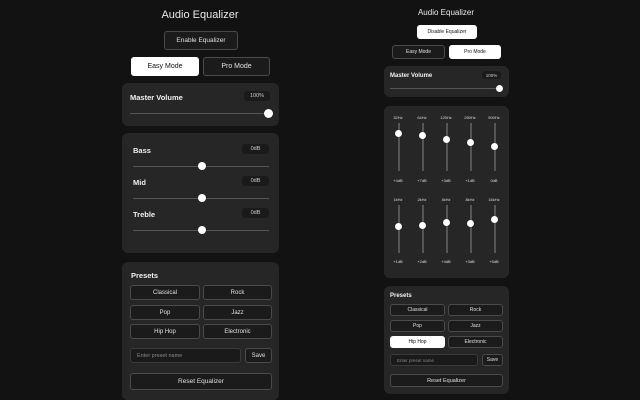 Image resolution: width=640 pixels, height=400 pixels. I want to click on right-preset-name-input: Enter preset name, so click(434, 360).